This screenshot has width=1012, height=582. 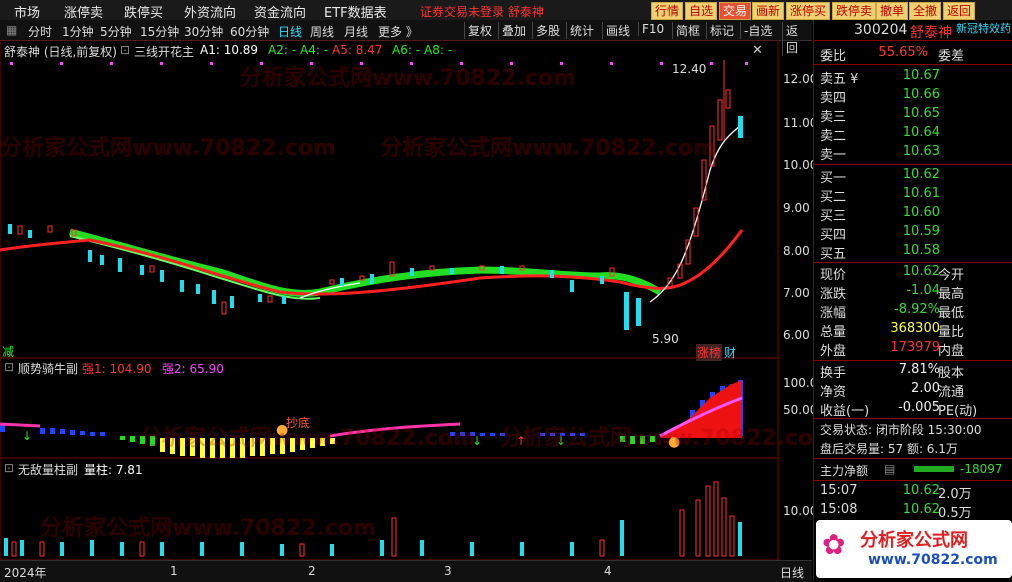 What do you see at coordinates (159, 31) in the screenshot?
I see `period-15min: 15分钟` at bounding box center [159, 31].